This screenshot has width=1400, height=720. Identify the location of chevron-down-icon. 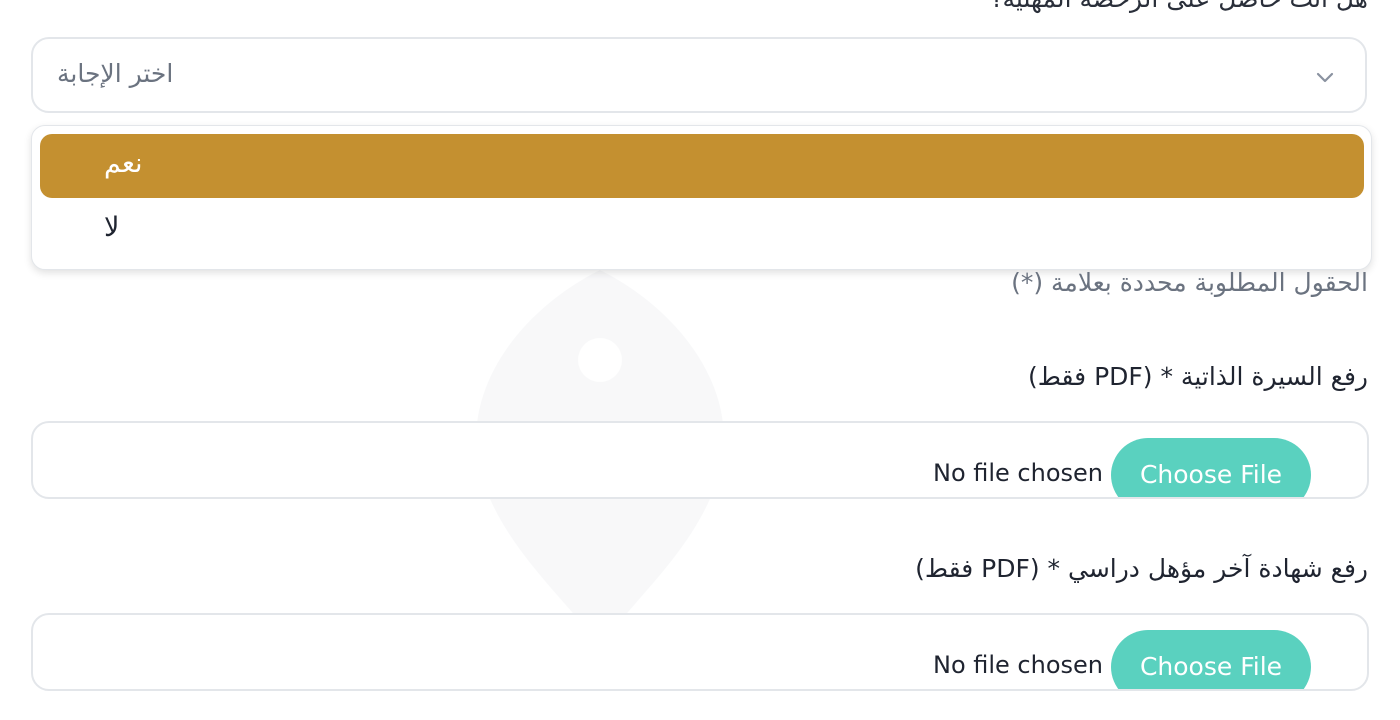
(1325, 77).